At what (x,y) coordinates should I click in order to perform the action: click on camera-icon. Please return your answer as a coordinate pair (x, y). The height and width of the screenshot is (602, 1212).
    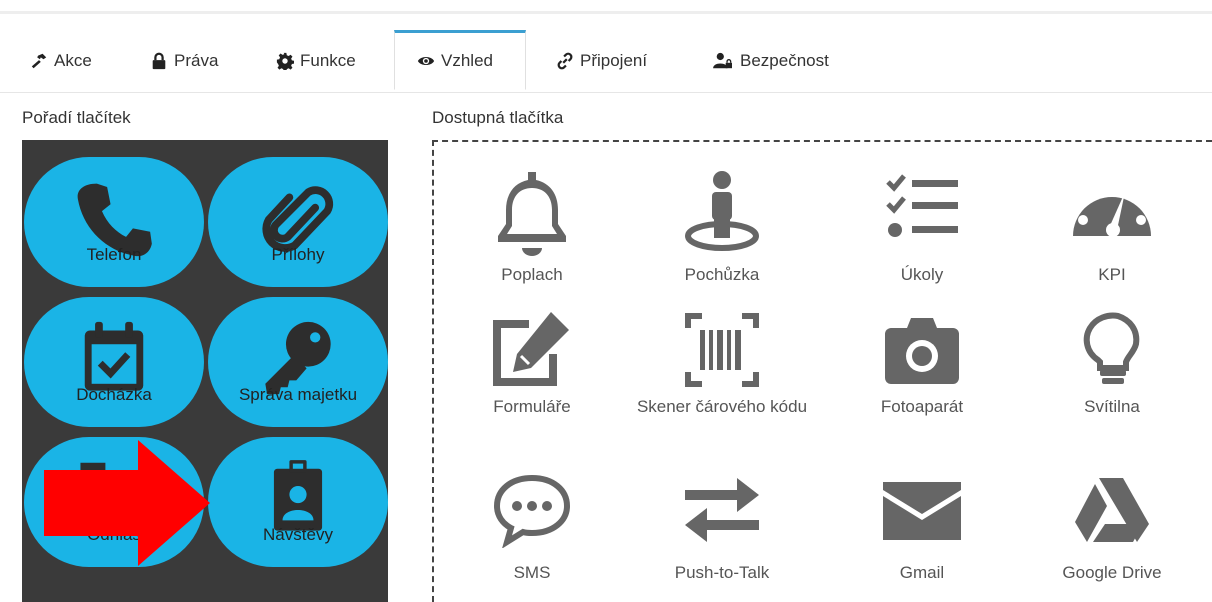
    Looking at the image, I should click on (922, 351).